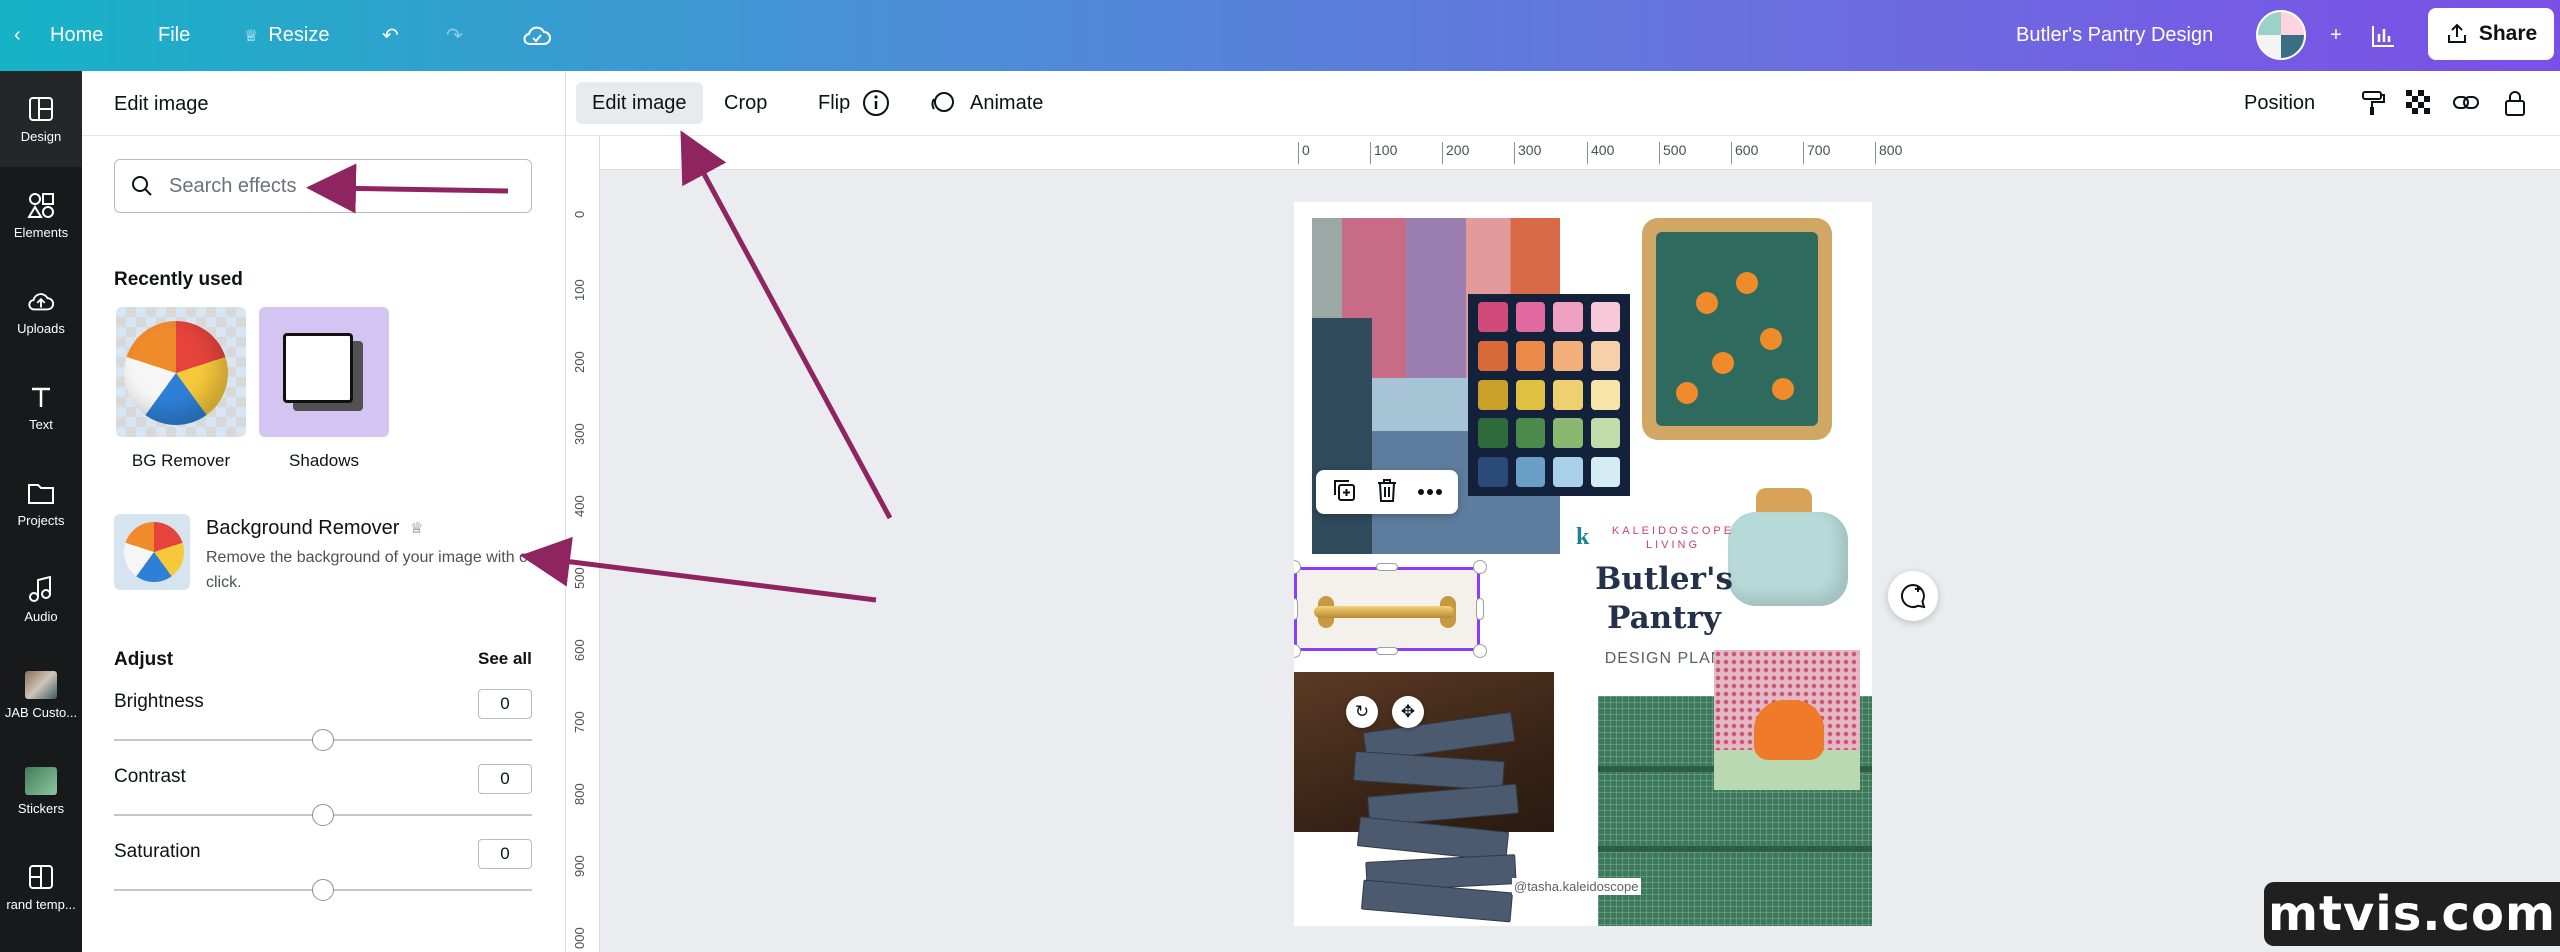 The image size is (2560, 952). Describe the element at coordinates (350, 186) in the screenshot. I see `search-input` at that location.